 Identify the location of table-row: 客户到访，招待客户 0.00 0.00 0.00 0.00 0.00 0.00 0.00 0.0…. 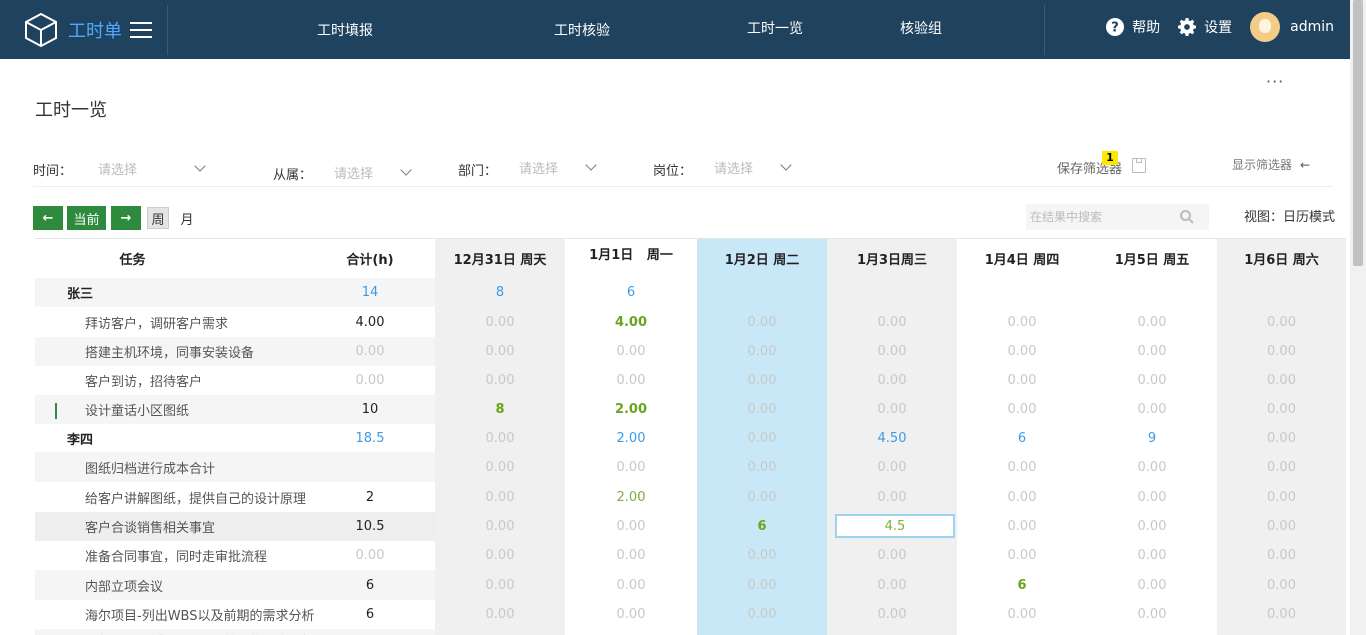
(690, 380).